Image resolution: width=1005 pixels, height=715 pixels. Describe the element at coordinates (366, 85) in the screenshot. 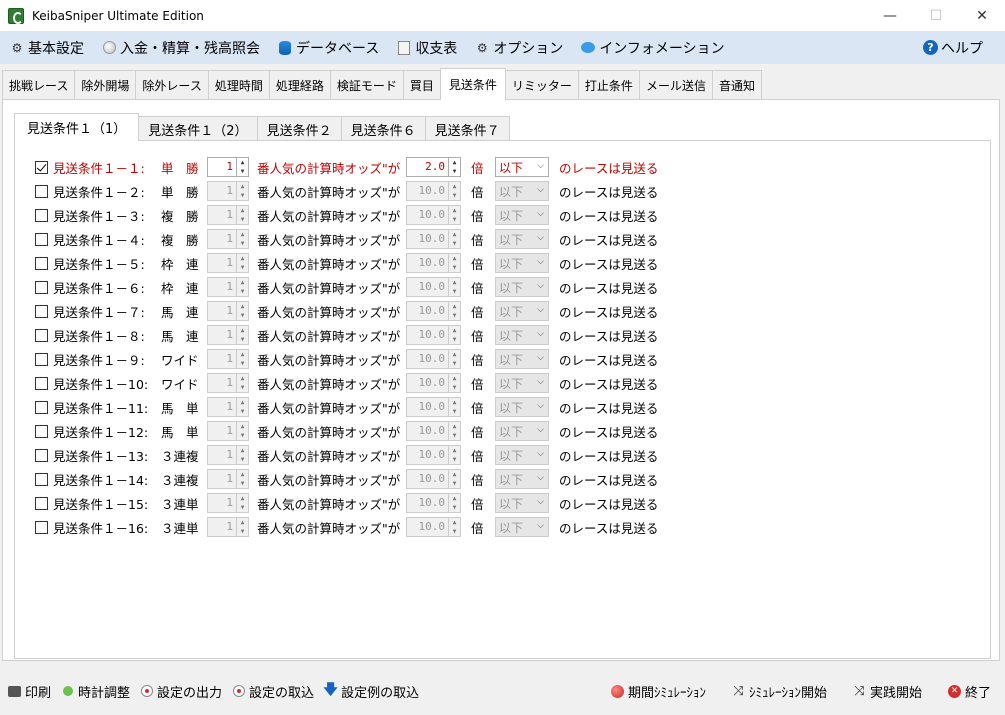

I see `tab-verify-mode: 検証モード` at that location.